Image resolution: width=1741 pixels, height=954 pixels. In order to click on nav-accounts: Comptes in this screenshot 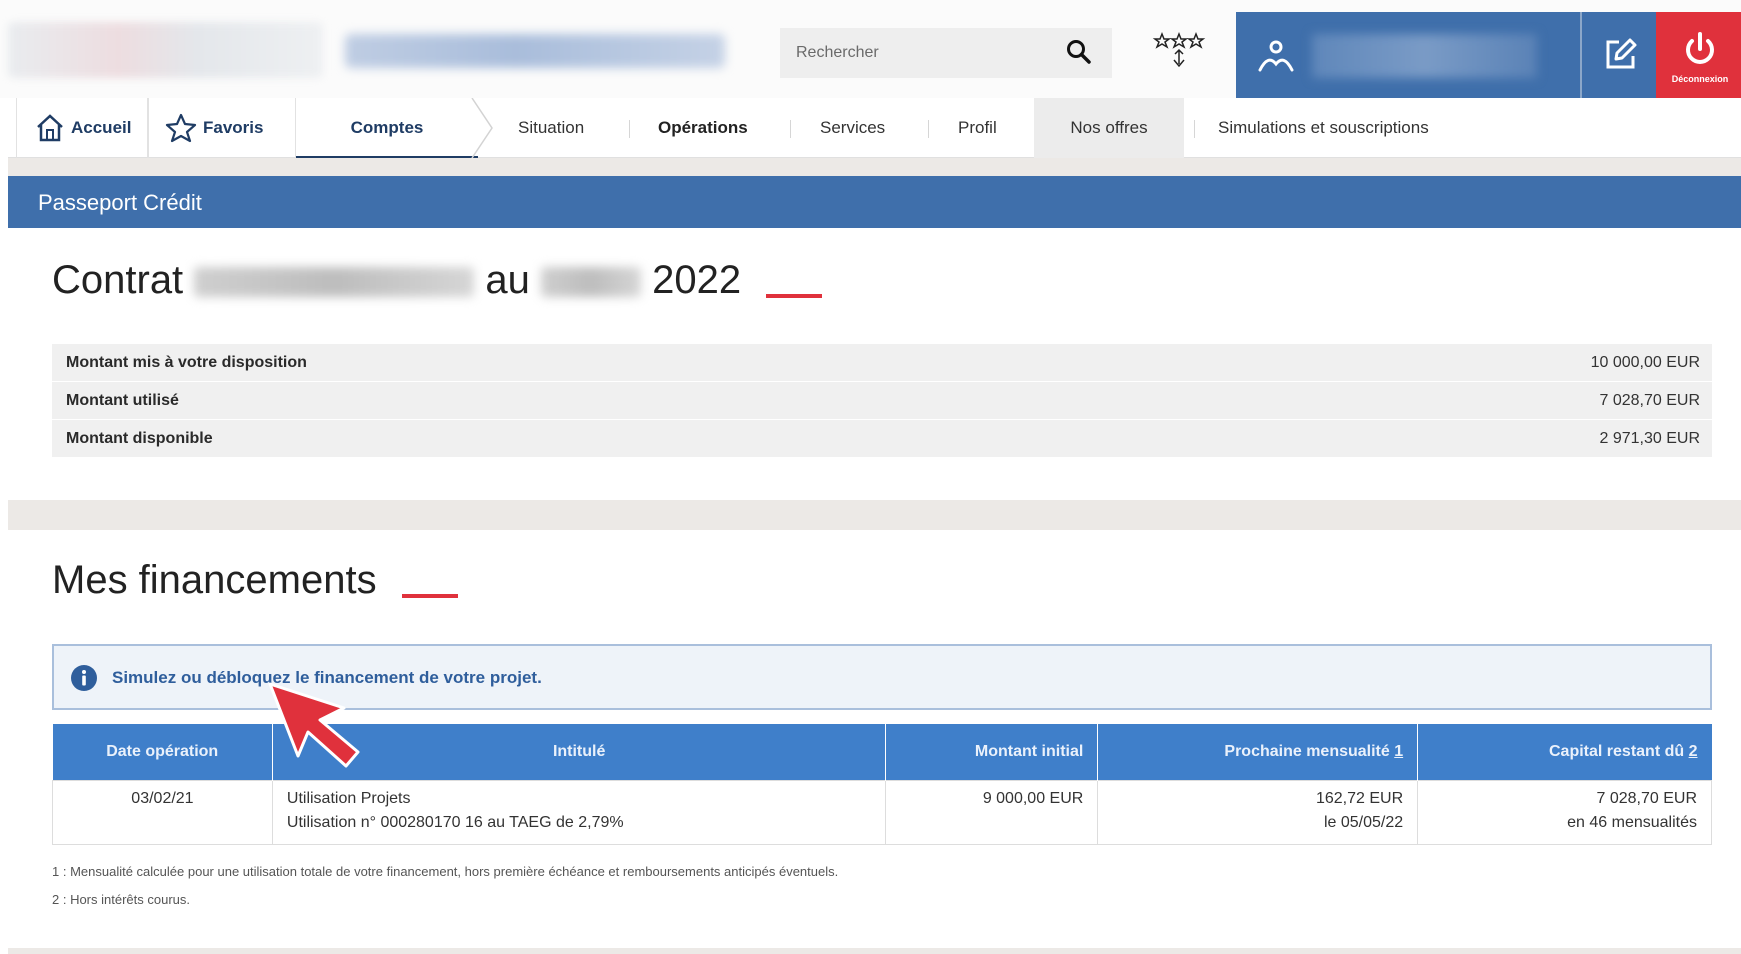, I will do `click(387, 128)`.